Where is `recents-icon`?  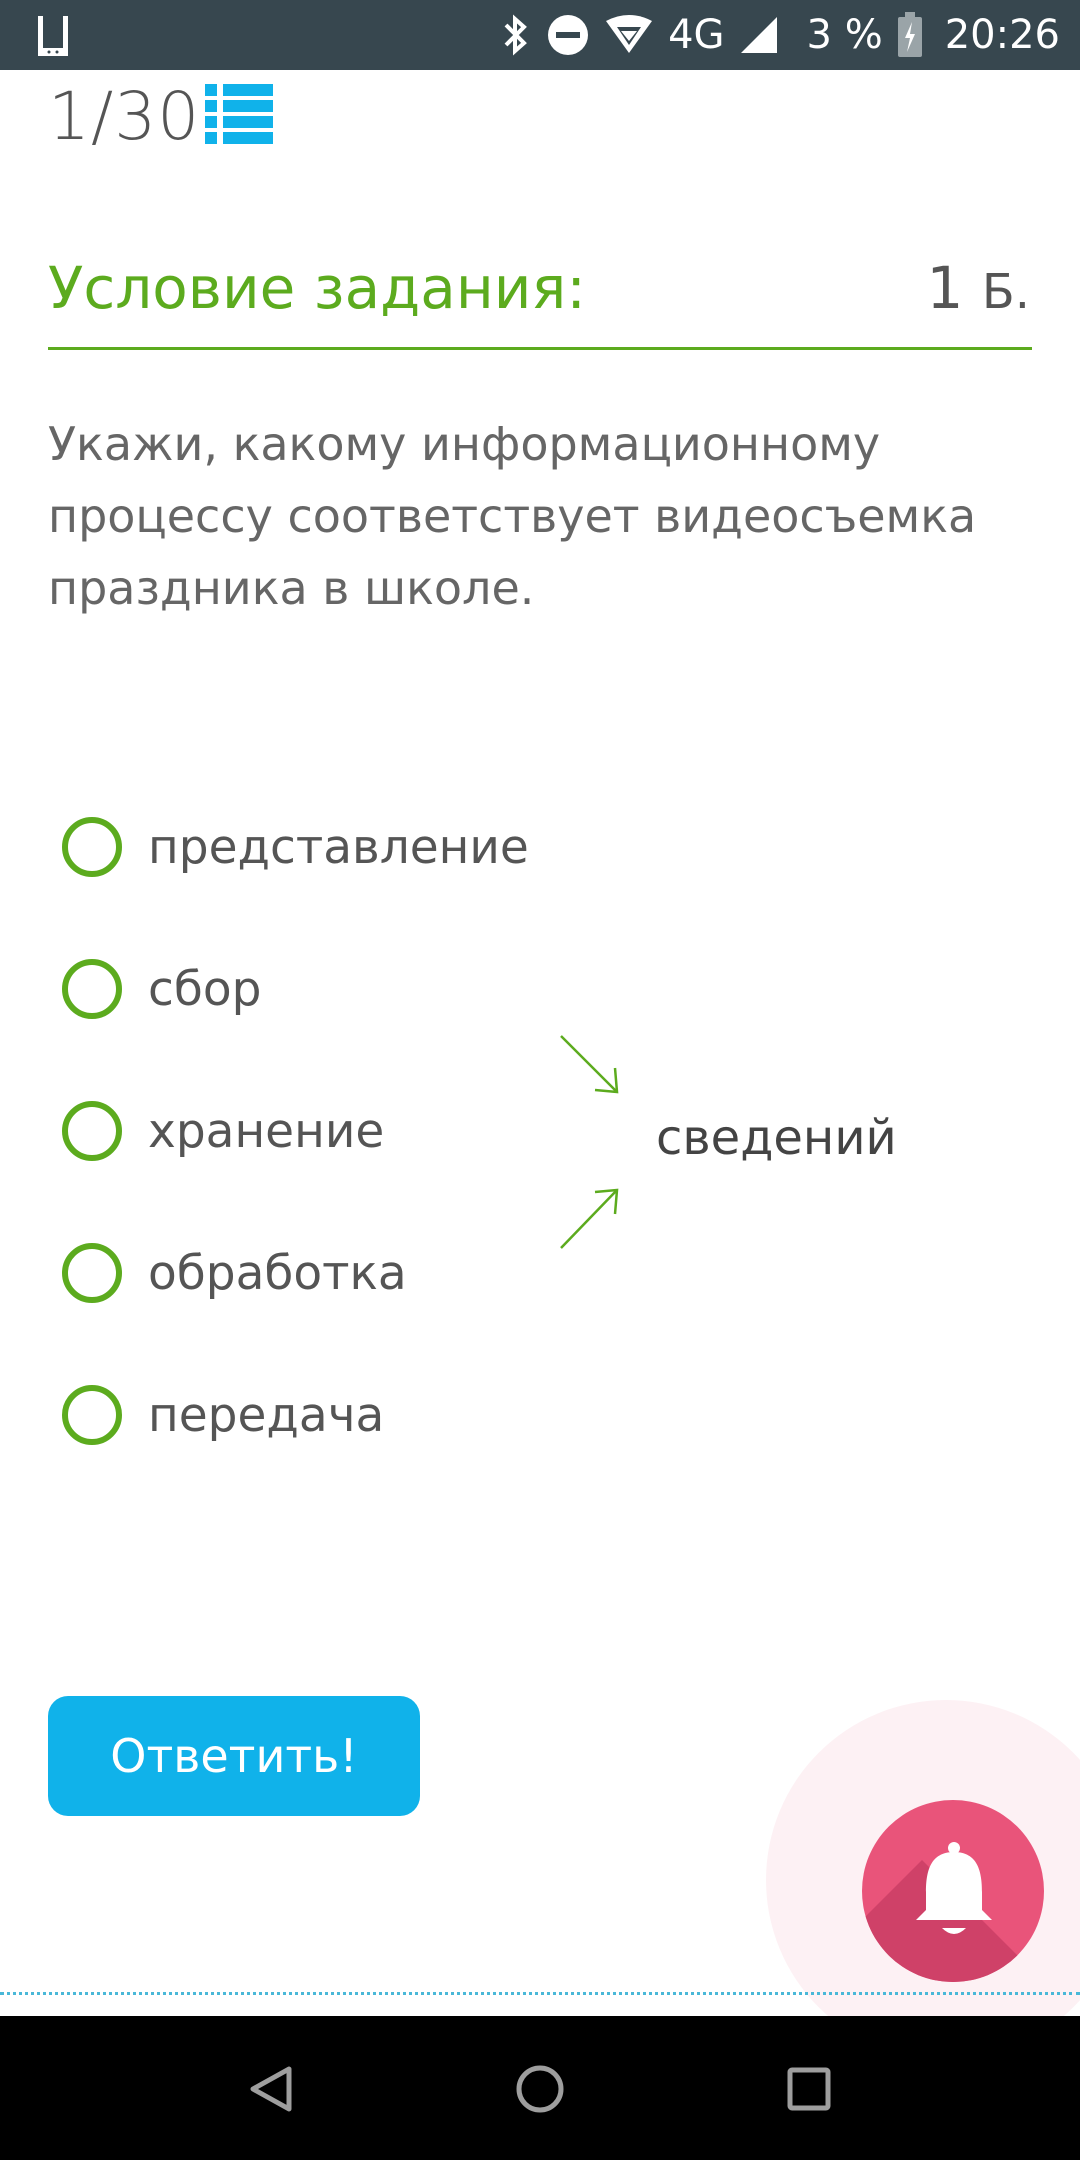
recents-icon is located at coordinates (809, 2089).